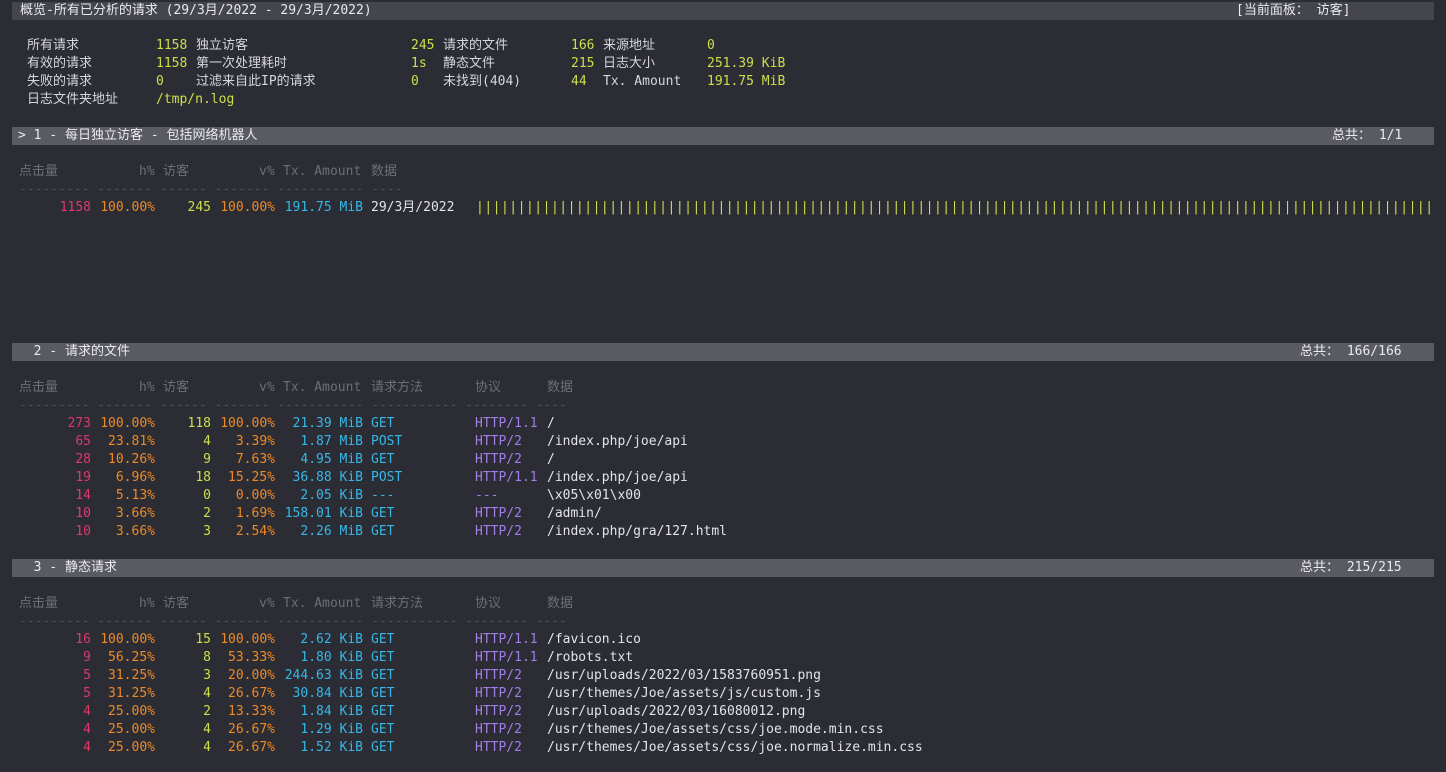 This screenshot has height=772, width=1446. I want to click on static-files-label: 静态文件, so click(469, 63).